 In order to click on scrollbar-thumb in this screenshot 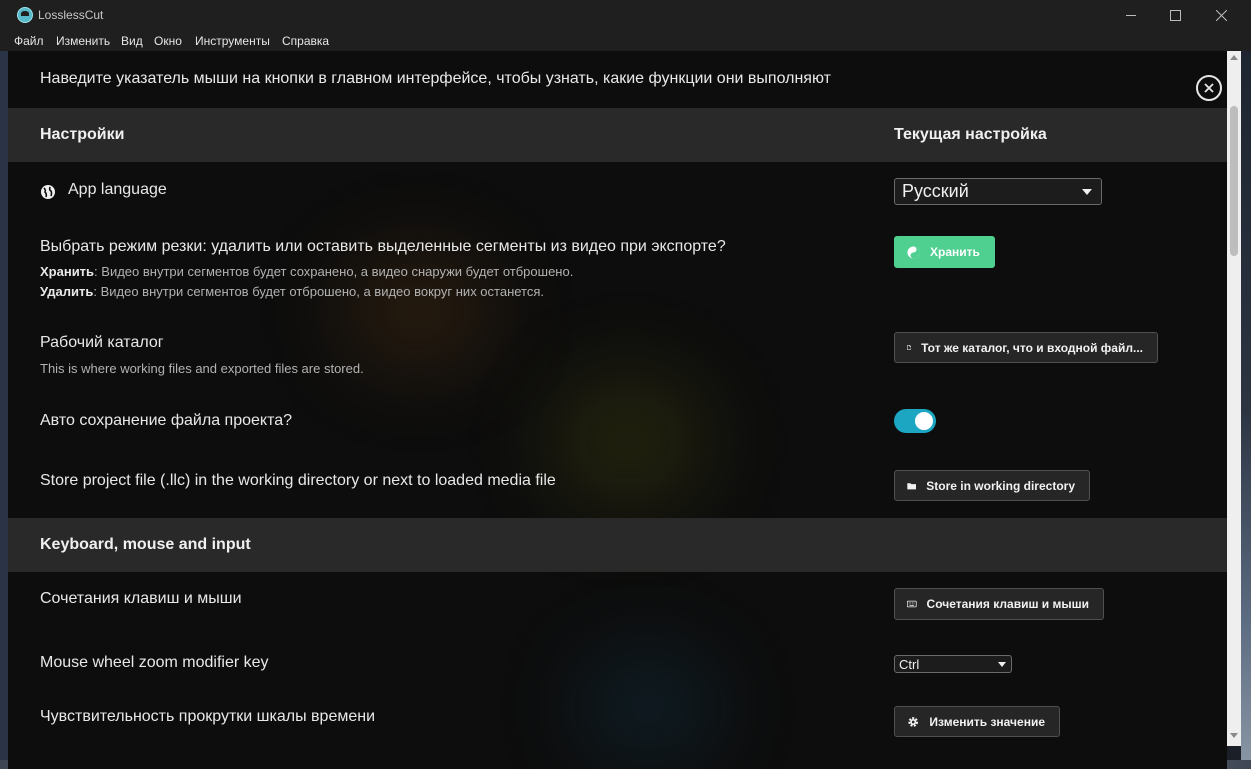, I will do `click(1234, 181)`.